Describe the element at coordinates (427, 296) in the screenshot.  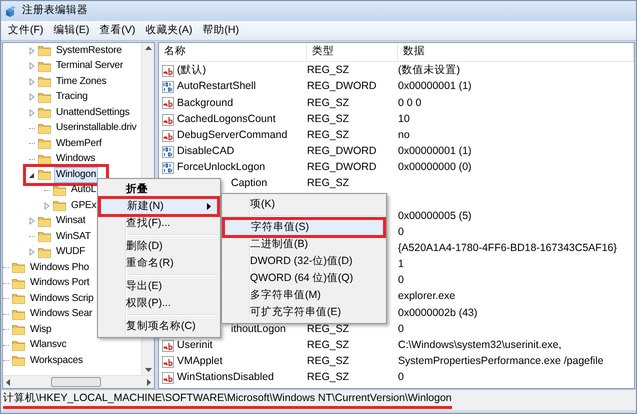
I see `value-data: explorer.exe` at that location.